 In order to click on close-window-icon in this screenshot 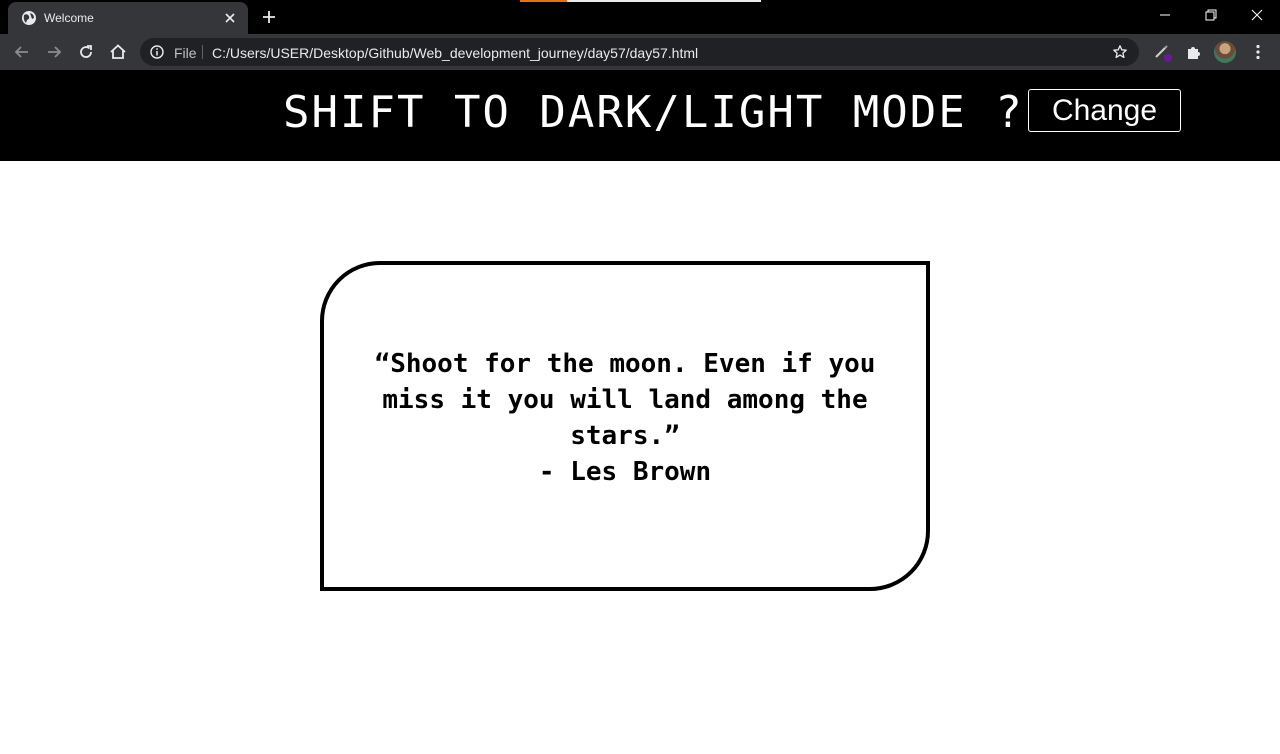, I will do `click(1257, 15)`.